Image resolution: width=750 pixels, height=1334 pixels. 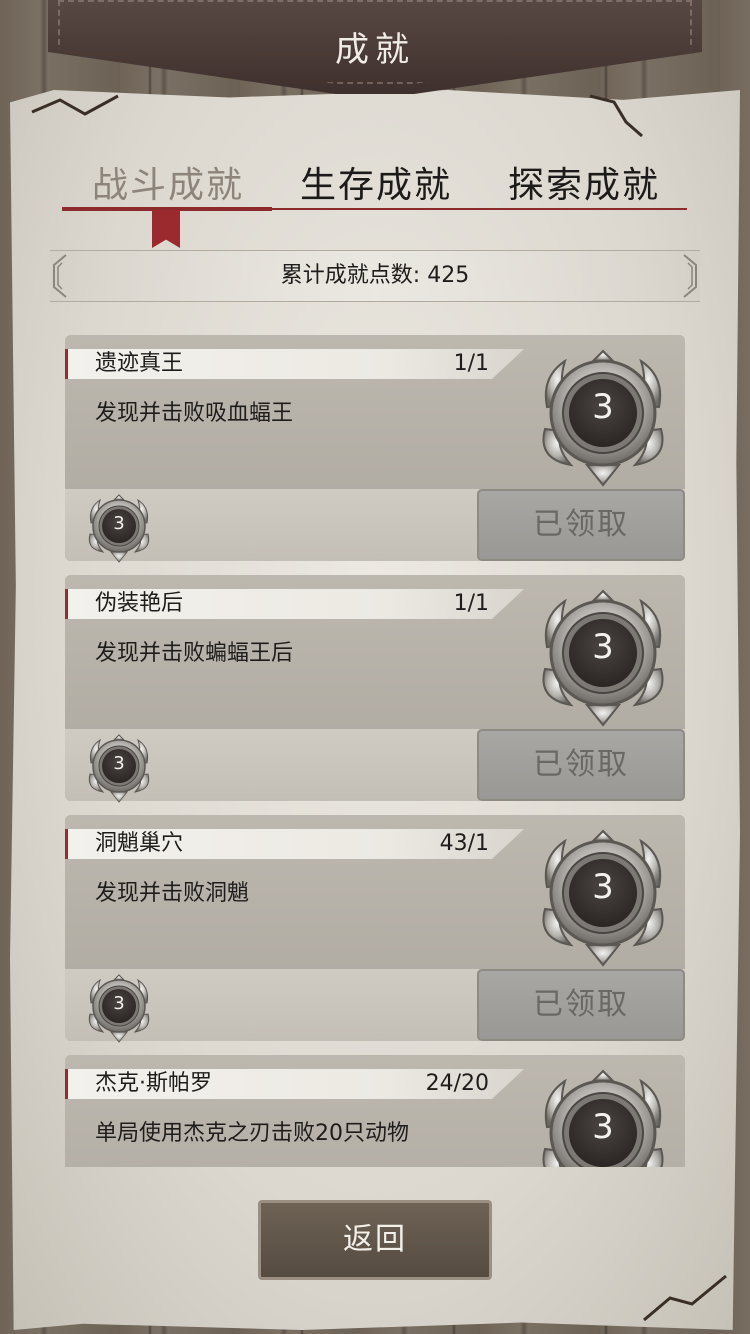 I want to click on achievement-progress: 24/20, so click(x=457, y=1083).